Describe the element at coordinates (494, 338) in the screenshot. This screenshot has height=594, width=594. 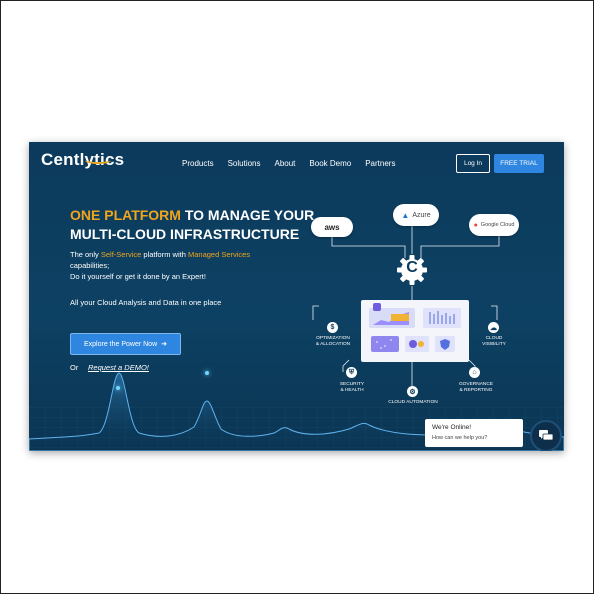
I see `caption-line: CLOUD` at that location.